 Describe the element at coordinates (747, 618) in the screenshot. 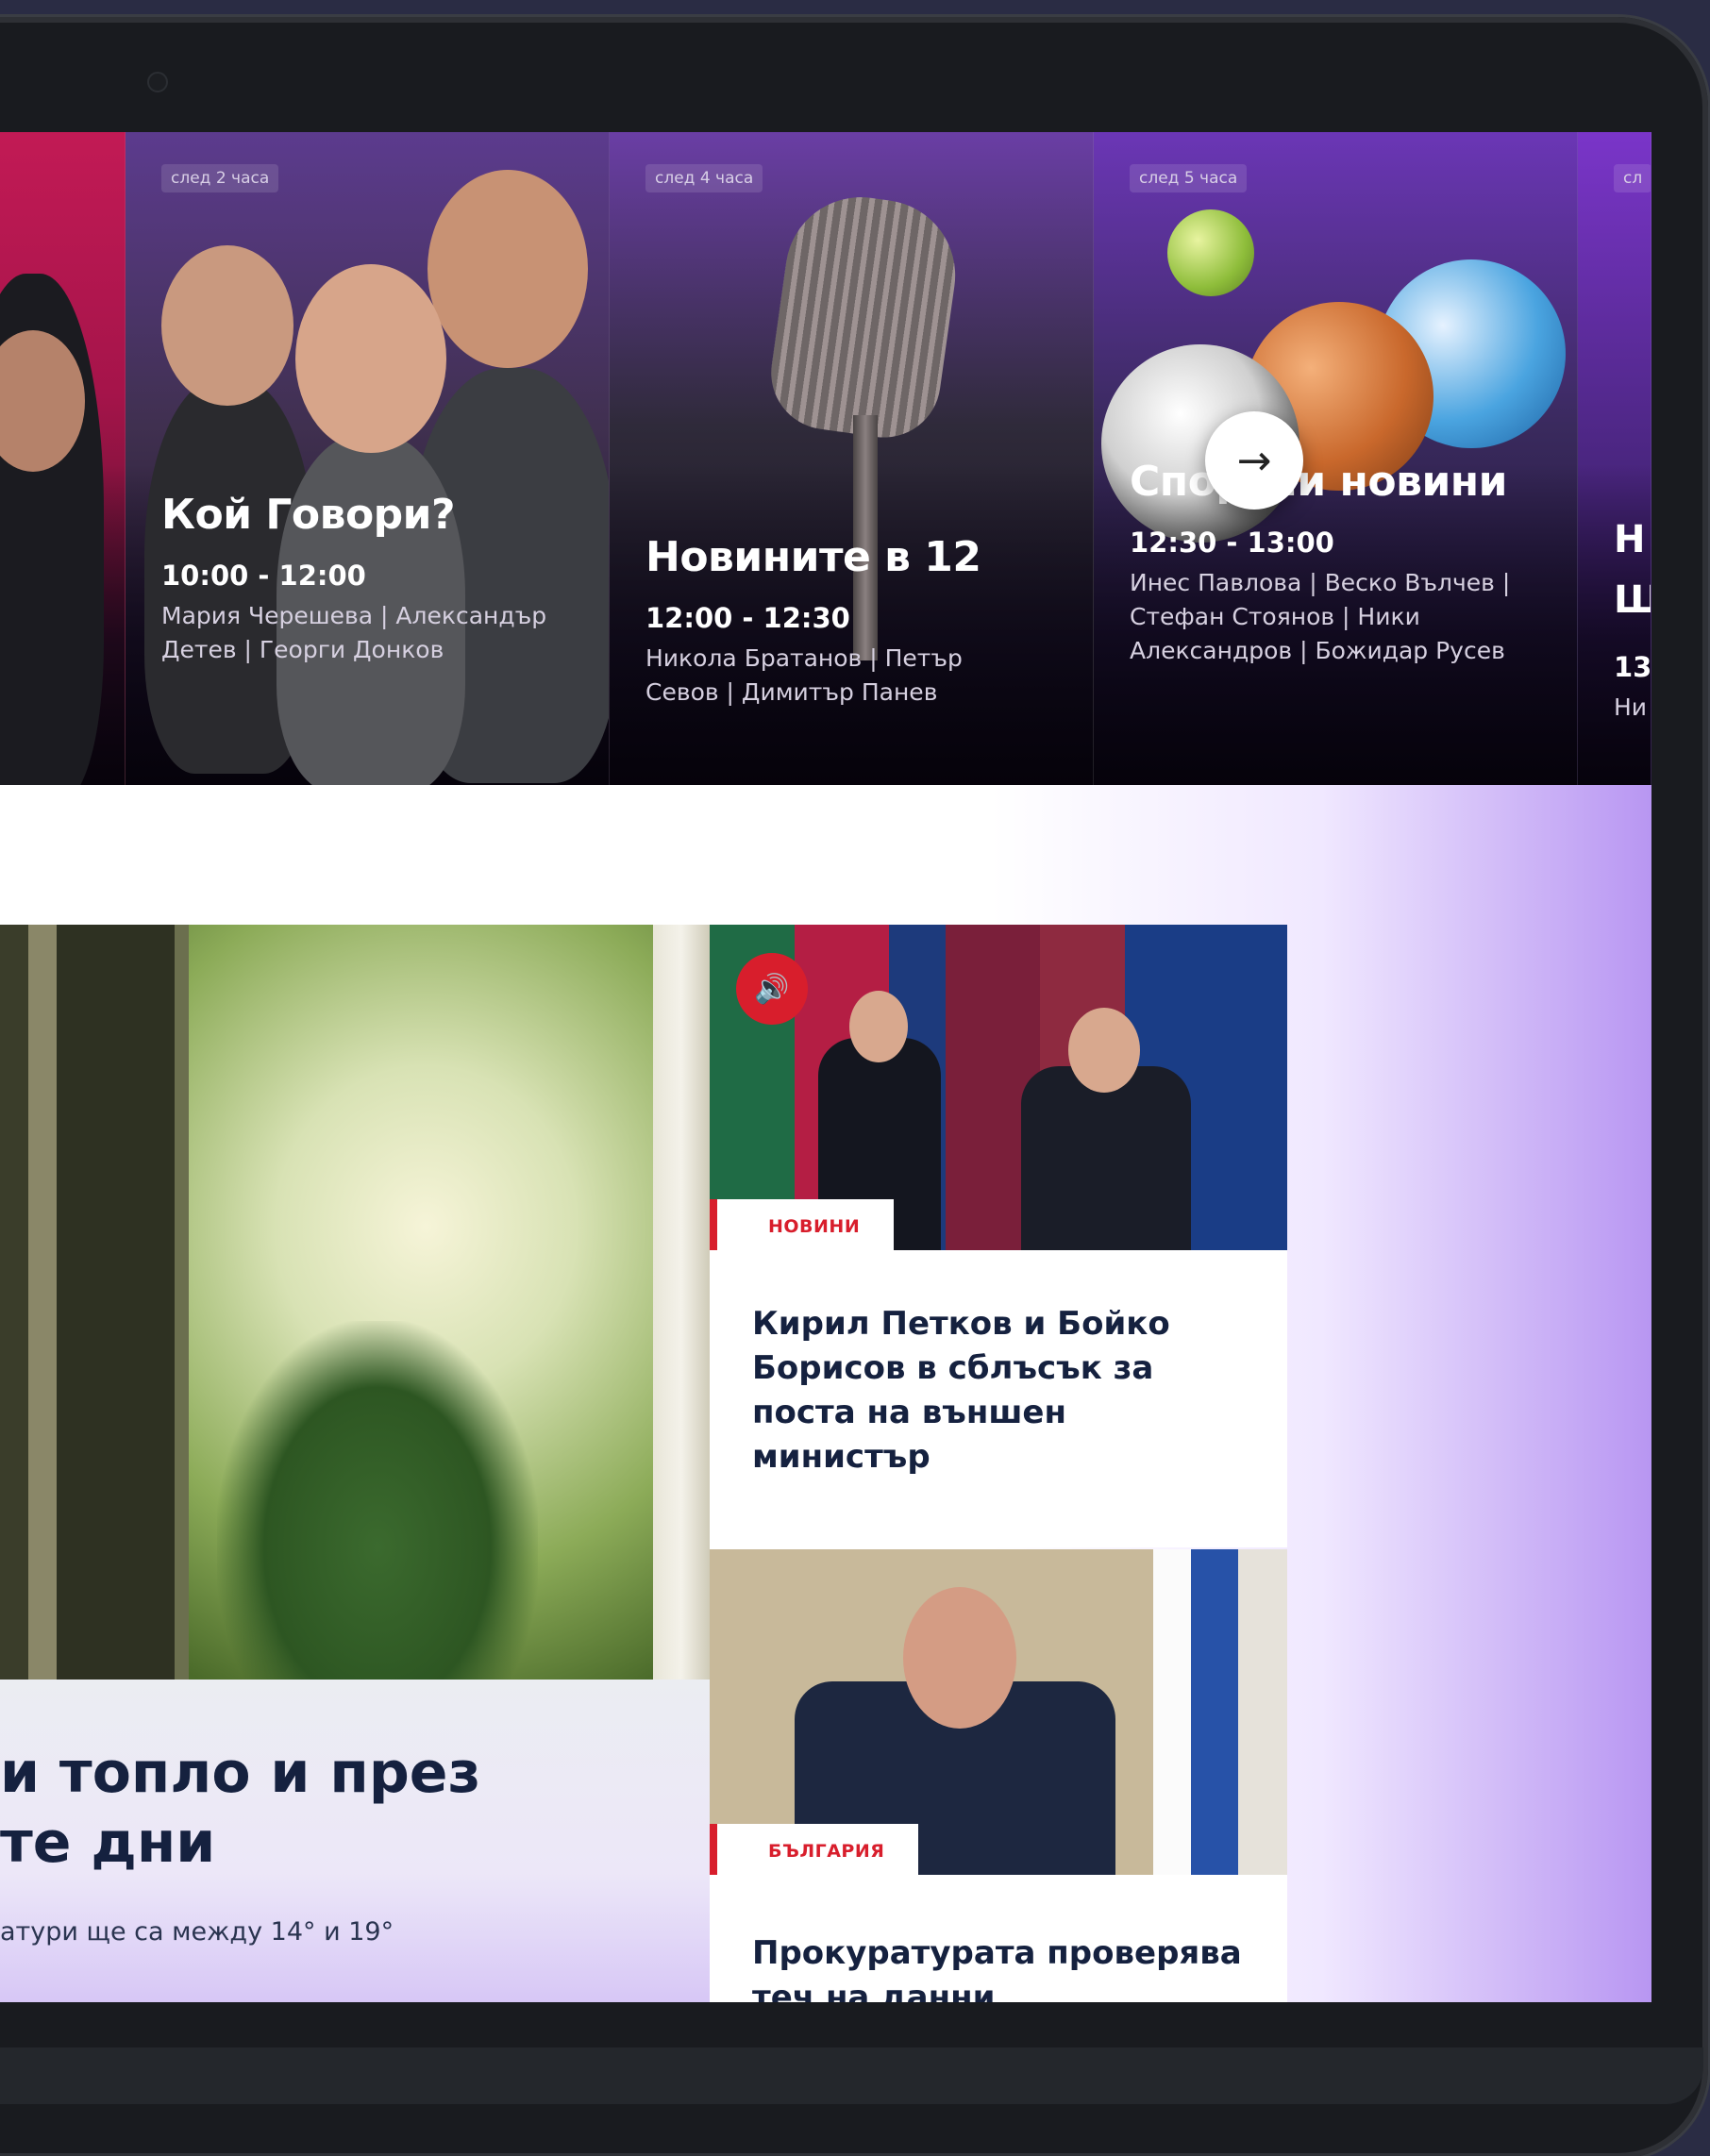

I see `program-time: 12:00 - 12:30` at that location.